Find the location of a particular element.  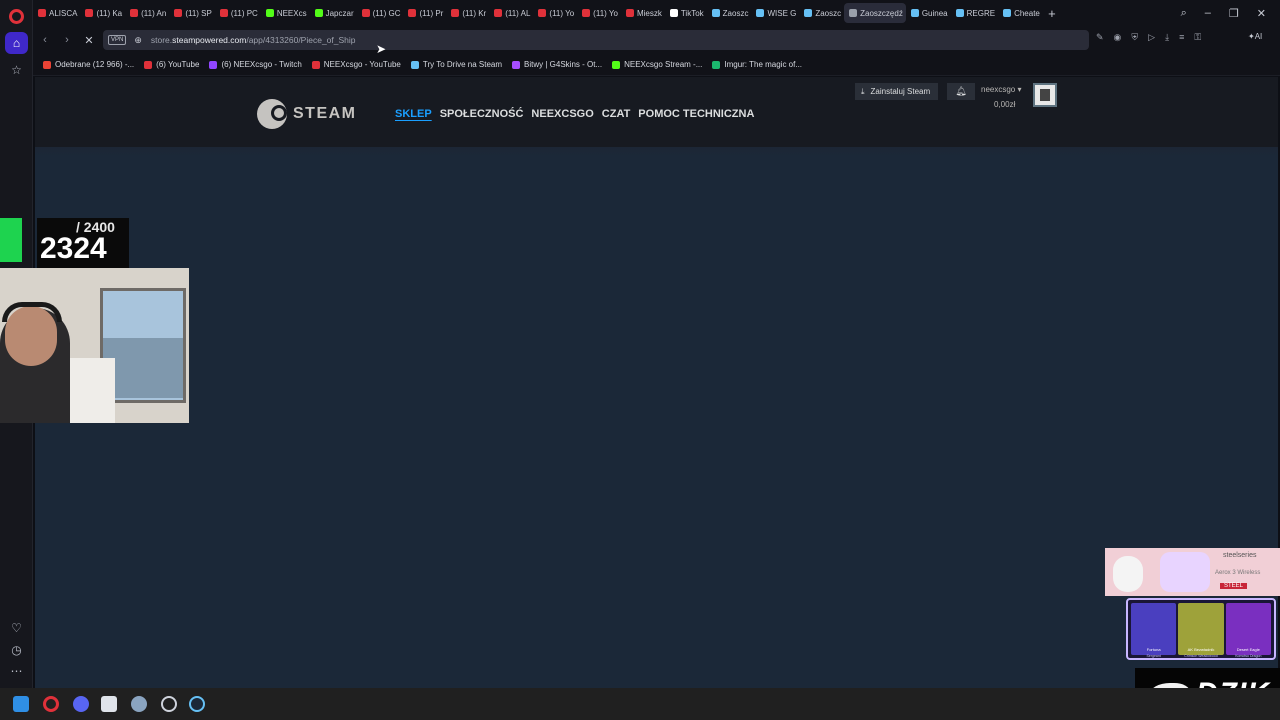

bookmark-label: (6) NEEXcsgo - Twitch is located at coordinates (261, 64).